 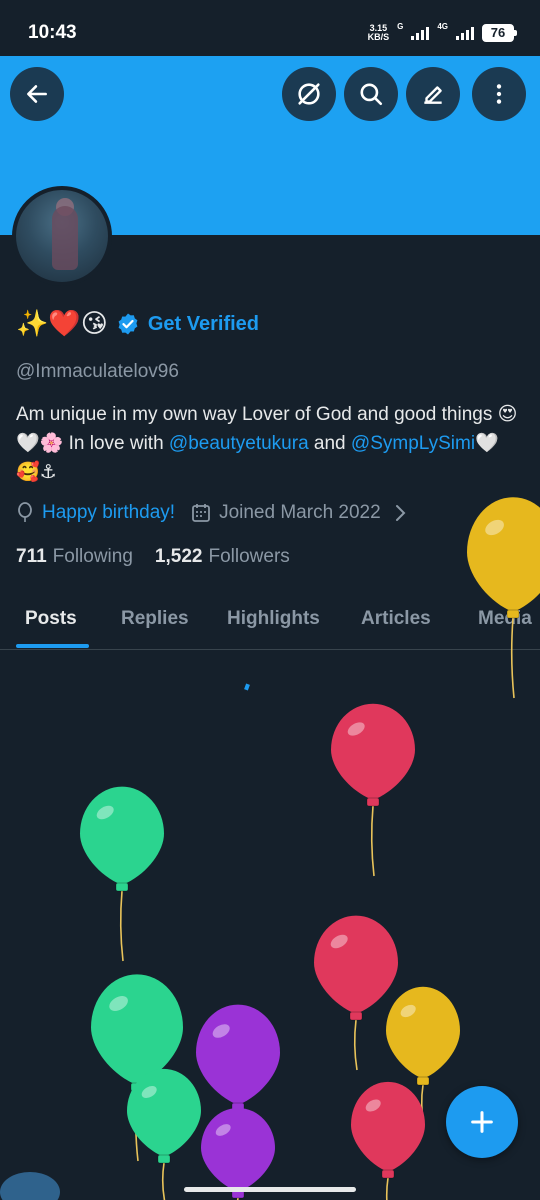 What do you see at coordinates (413, 443) in the screenshot?
I see `bio-mention-symplysimi: @SympLySimi` at bounding box center [413, 443].